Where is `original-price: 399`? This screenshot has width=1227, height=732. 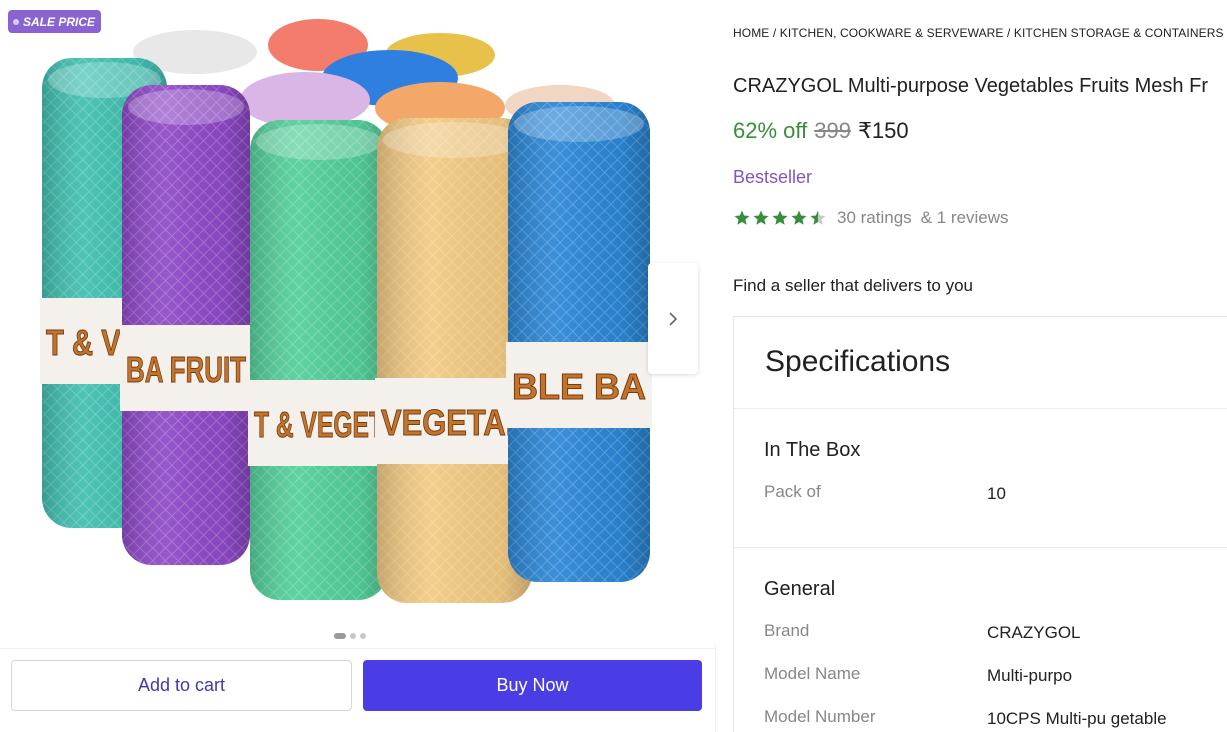
original-price: 399 is located at coordinates (832, 130).